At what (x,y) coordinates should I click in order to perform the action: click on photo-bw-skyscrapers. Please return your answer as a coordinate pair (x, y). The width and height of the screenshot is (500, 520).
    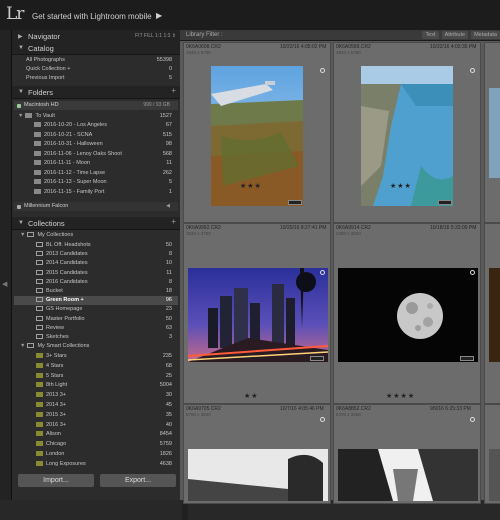
    Looking at the image, I should click on (408, 475).